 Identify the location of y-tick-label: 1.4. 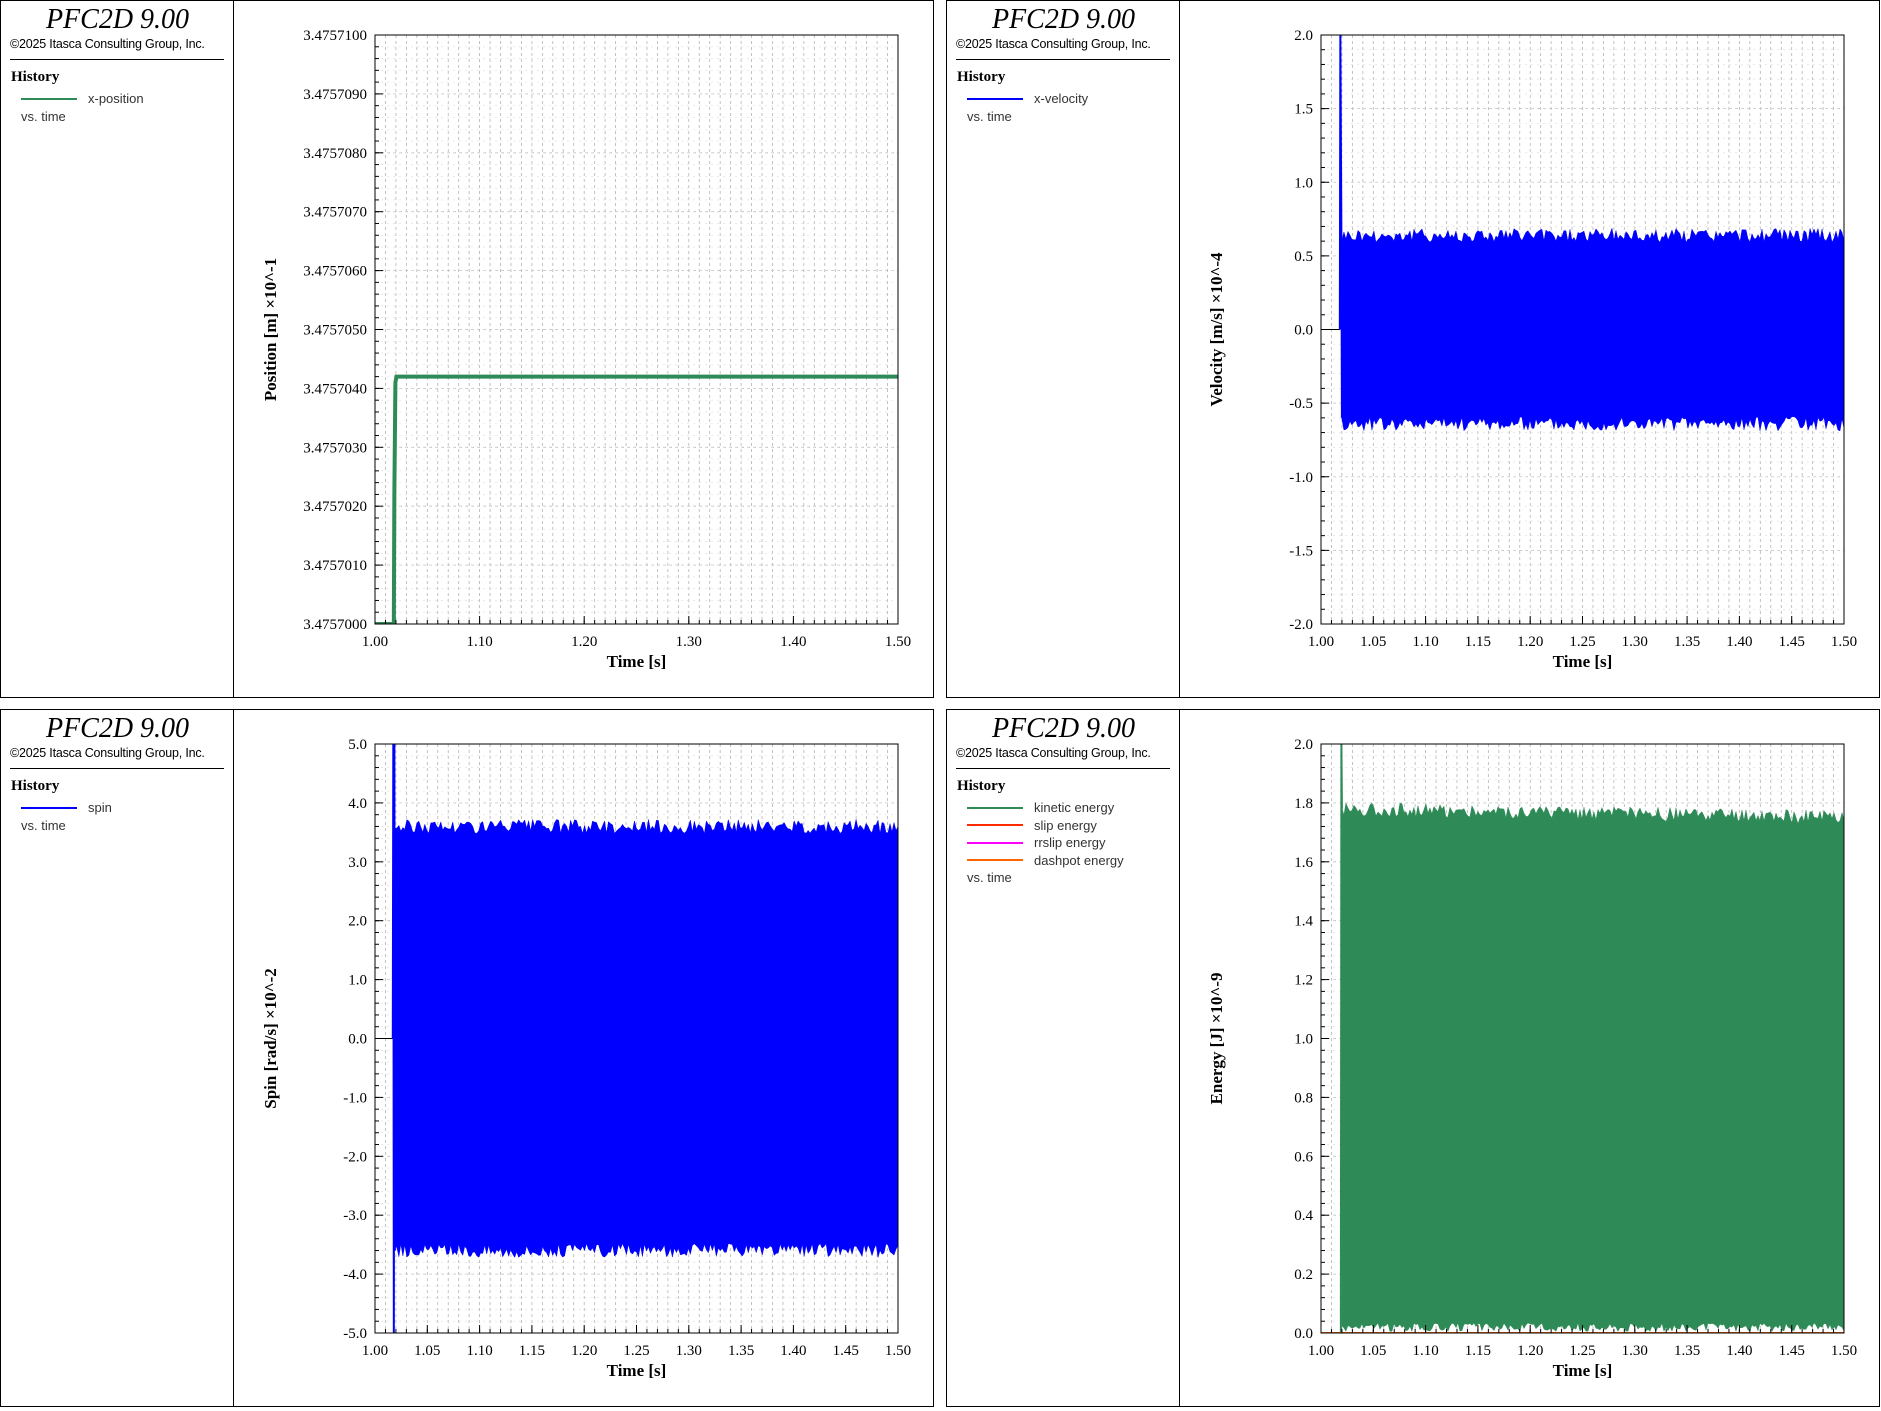
(1303, 922).